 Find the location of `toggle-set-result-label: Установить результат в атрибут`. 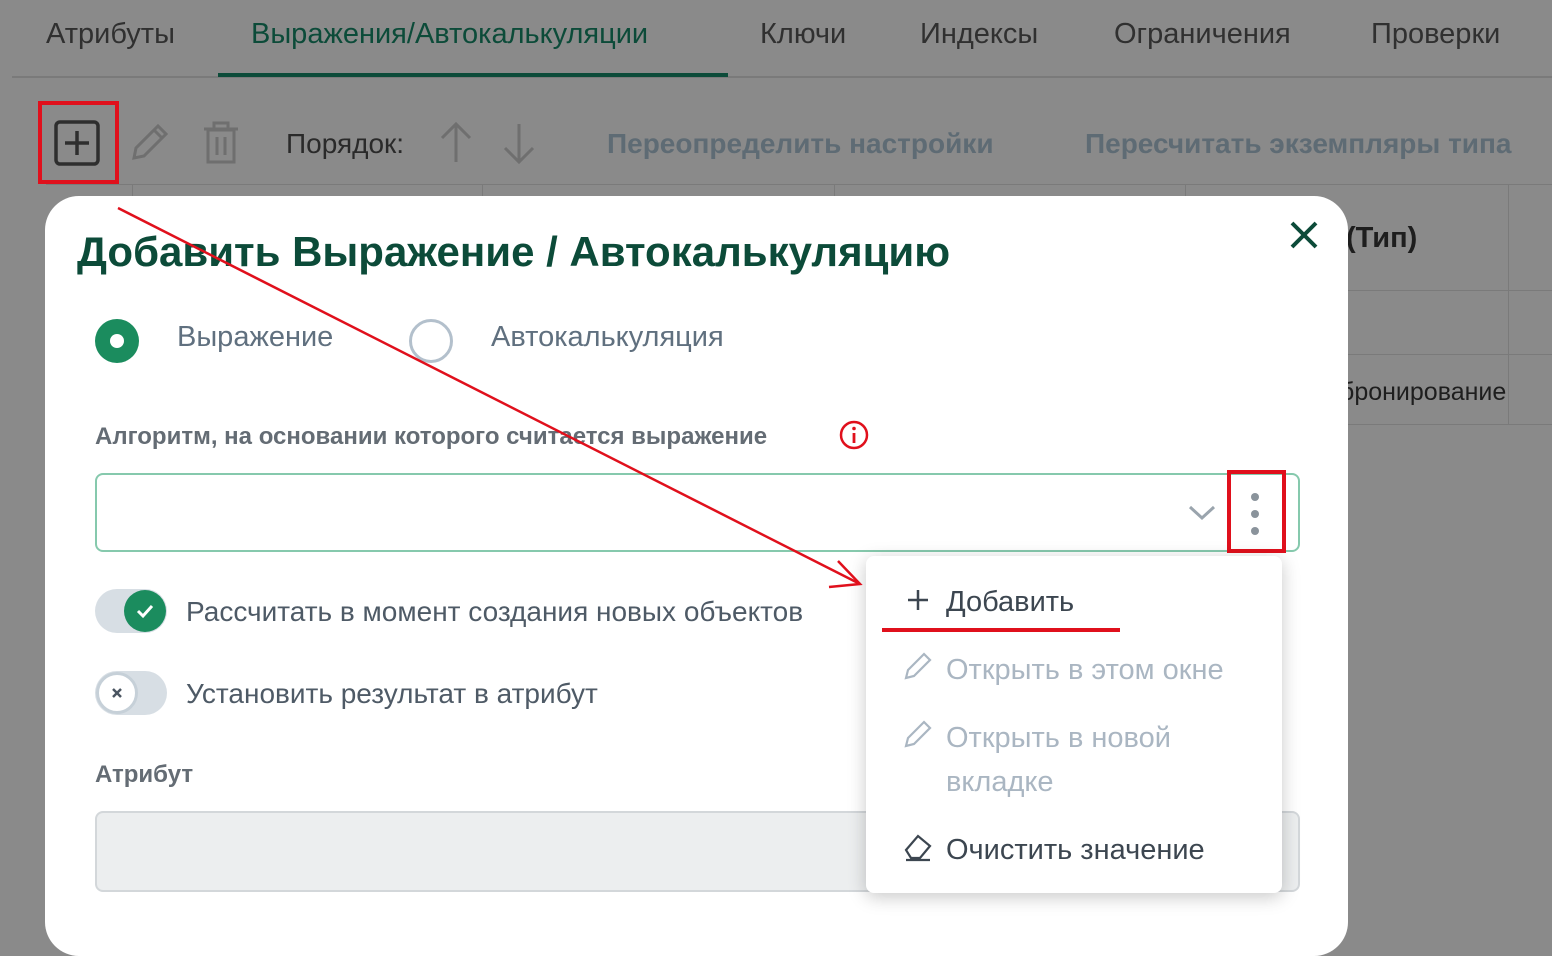

toggle-set-result-label: Установить результат в атрибут is located at coordinates (392, 693).